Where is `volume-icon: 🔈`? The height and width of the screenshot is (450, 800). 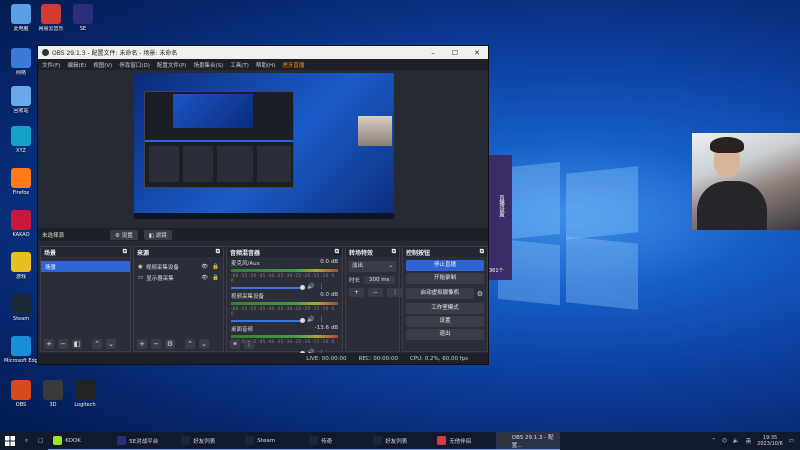
volume-icon: 🔈 is located at coordinates (736, 441).